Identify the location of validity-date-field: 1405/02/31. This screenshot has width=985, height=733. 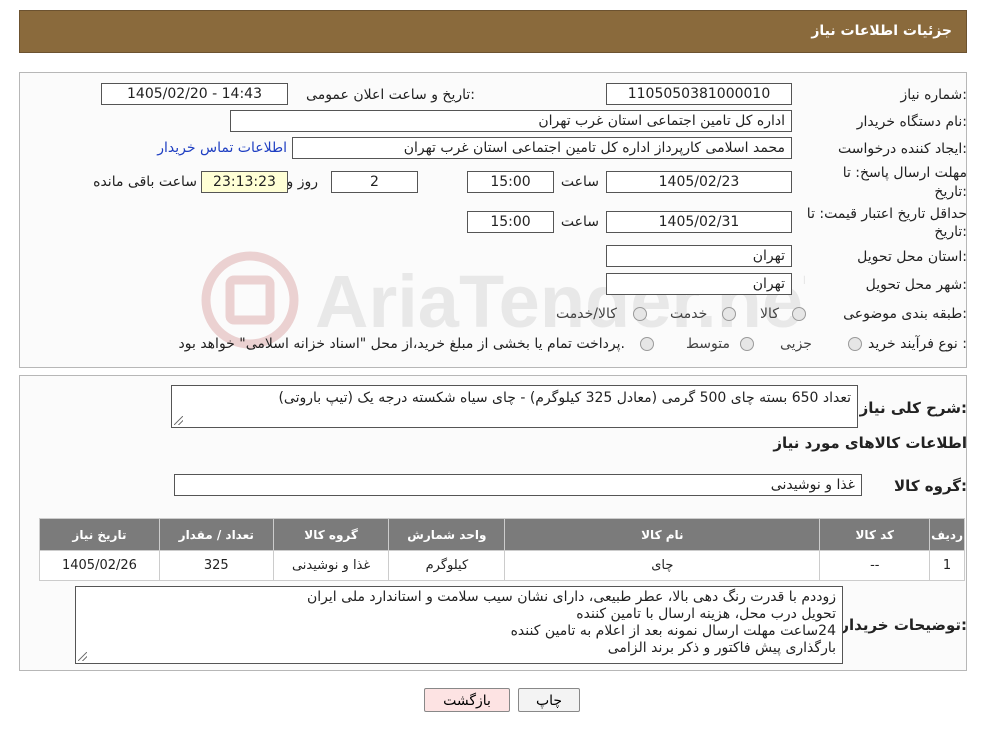
(699, 222).